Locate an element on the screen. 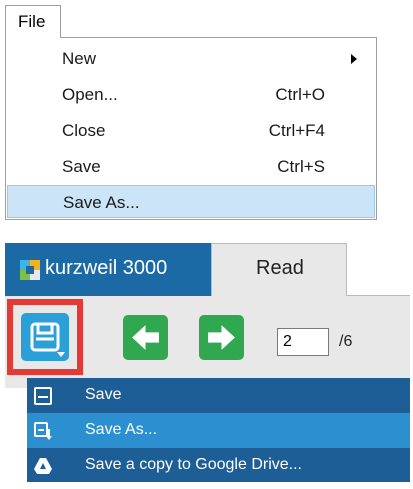 Image resolution: width=413 pixels, height=489 pixels. kurzweil-tab-bar: kurzweil 3000 Read is located at coordinates (207, 269).